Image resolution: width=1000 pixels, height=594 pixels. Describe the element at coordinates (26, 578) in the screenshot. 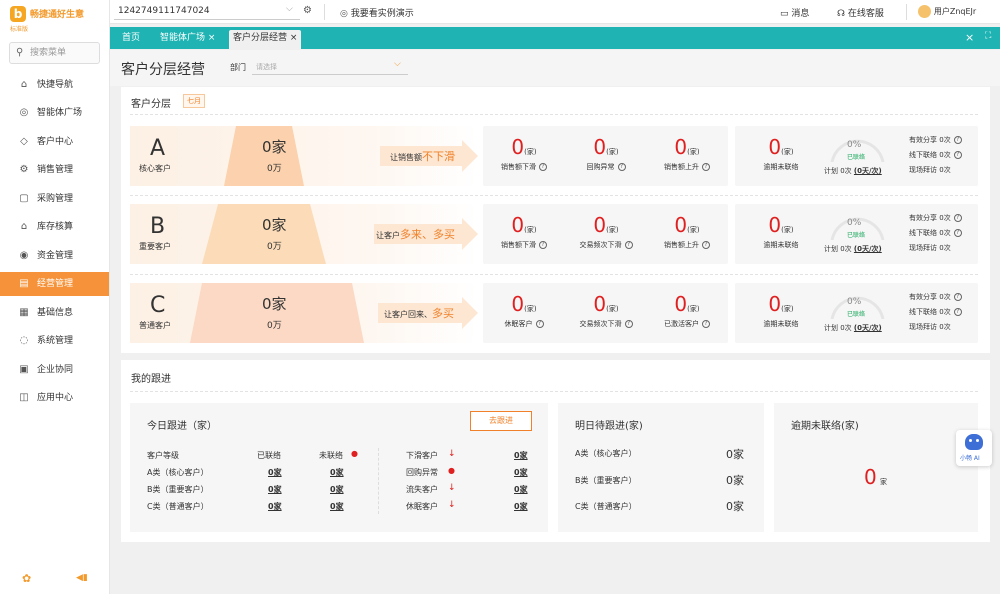

I see `settings-gear-icon: ✿` at that location.